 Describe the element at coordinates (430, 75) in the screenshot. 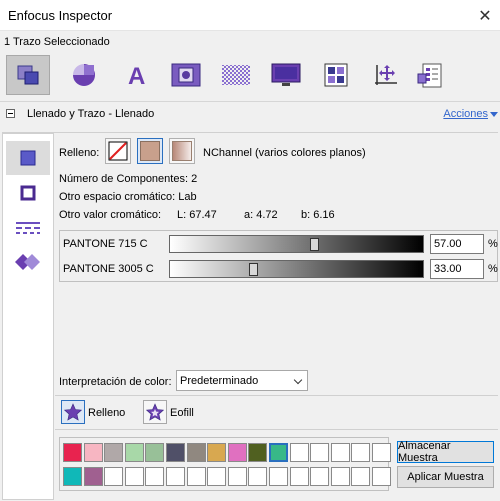

I see `document-icon` at that location.